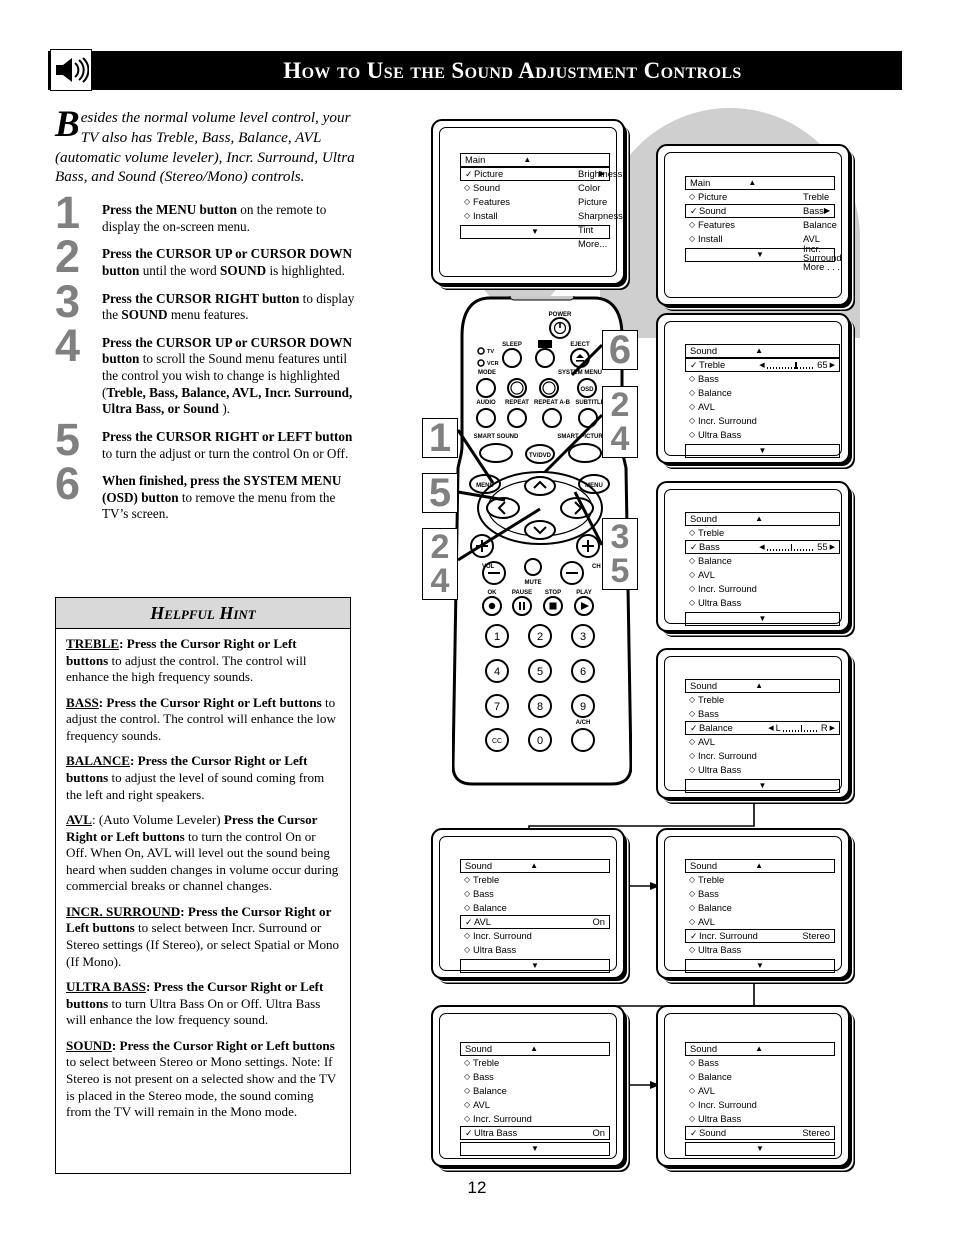 The width and height of the screenshot is (954, 1235). Describe the element at coordinates (822, 197) in the screenshot. I see `osd-submenu-item: Treble` at that location.